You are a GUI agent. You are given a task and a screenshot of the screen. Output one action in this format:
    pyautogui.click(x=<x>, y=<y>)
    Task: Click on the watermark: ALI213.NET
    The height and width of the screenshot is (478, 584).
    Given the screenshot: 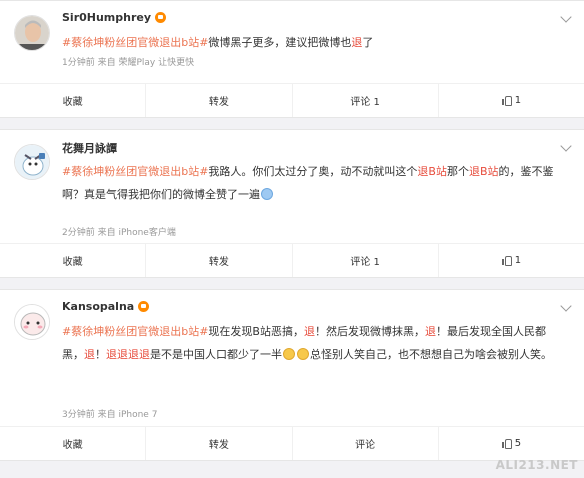 What is the action you would take?
    pyautogui.click(x=536, y=465)
    